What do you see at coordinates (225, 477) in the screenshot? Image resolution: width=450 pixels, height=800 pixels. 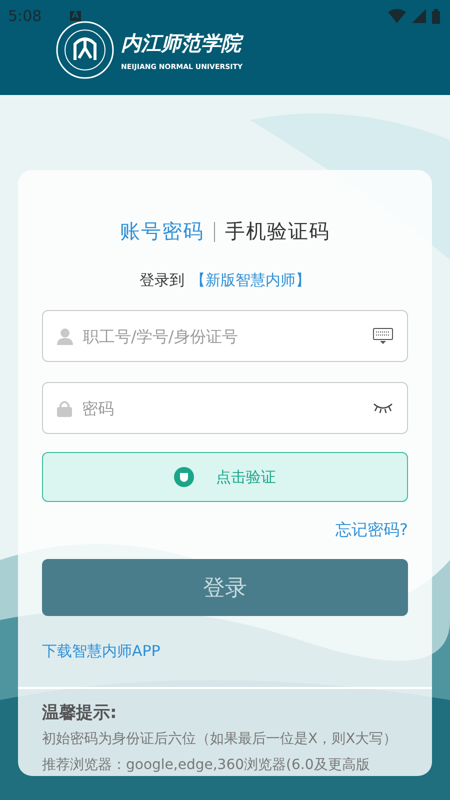 I see `verify-button: 点击验证` at bounding box center [225, 477].